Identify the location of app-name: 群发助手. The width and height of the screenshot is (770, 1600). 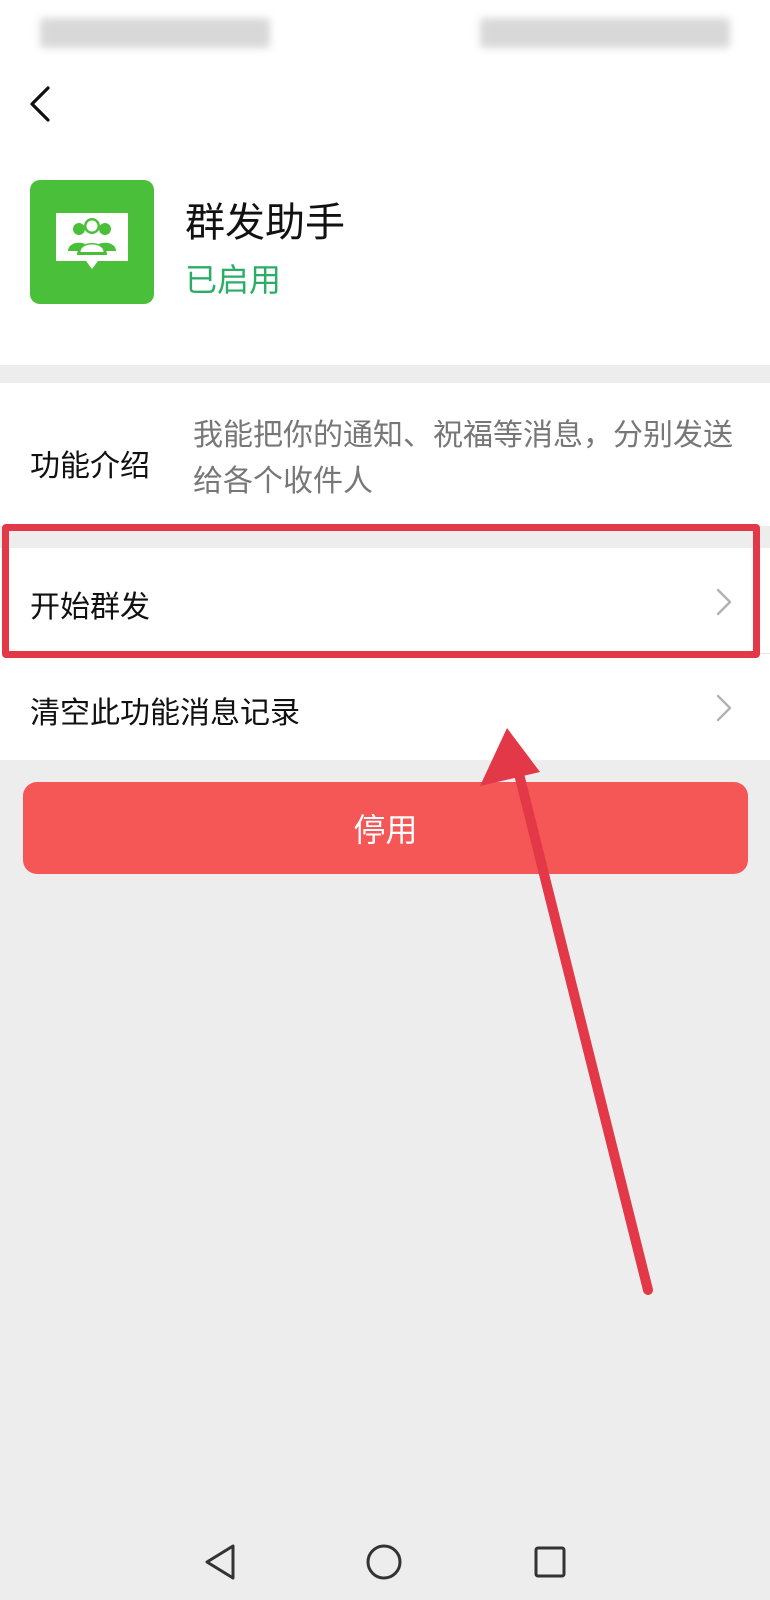
(265, 223).